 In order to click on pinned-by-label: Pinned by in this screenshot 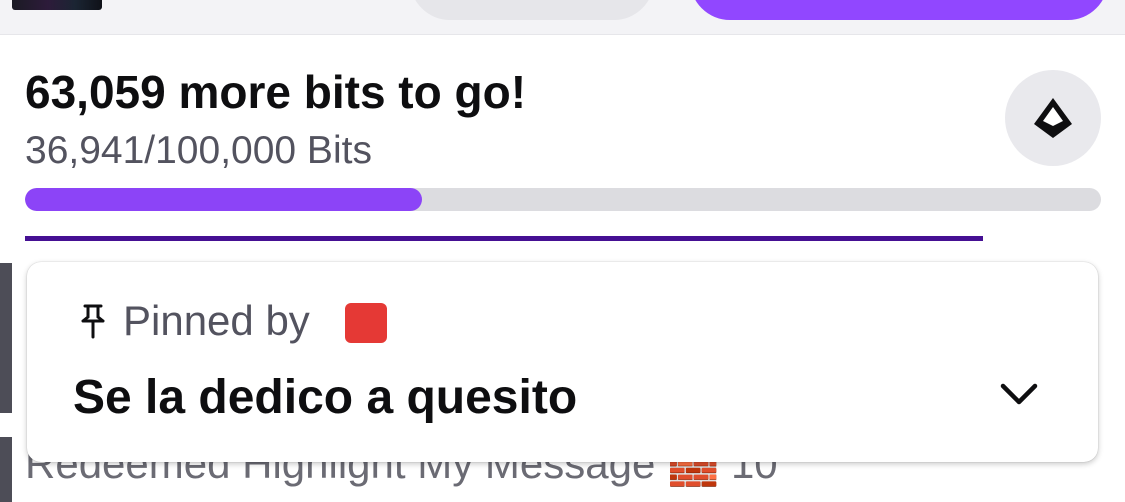, I will do `click(216, 320)`.